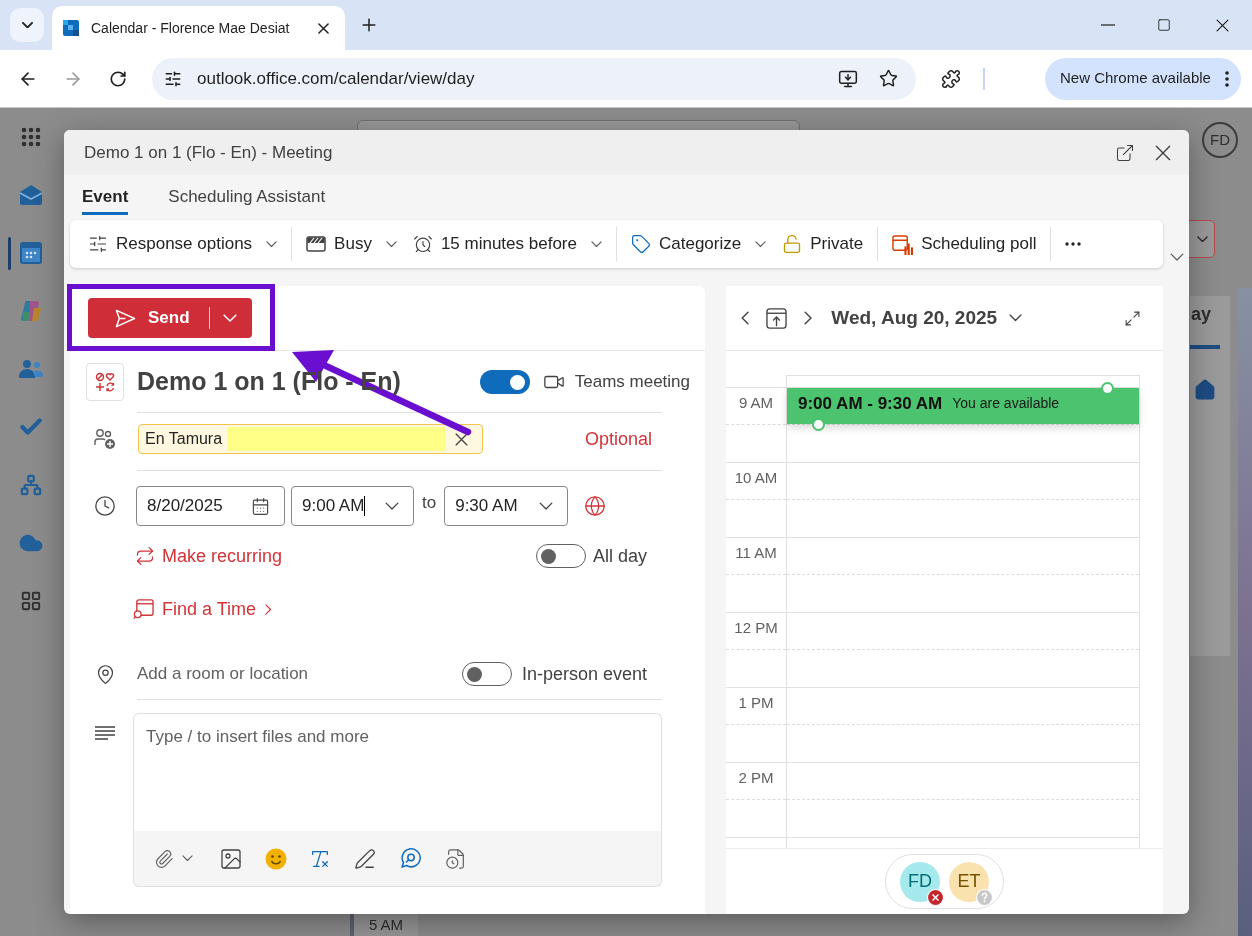  Describe the element at coordinates (1177, 257) in the screenshot. I see `expand-toolbar-icon` at that location.